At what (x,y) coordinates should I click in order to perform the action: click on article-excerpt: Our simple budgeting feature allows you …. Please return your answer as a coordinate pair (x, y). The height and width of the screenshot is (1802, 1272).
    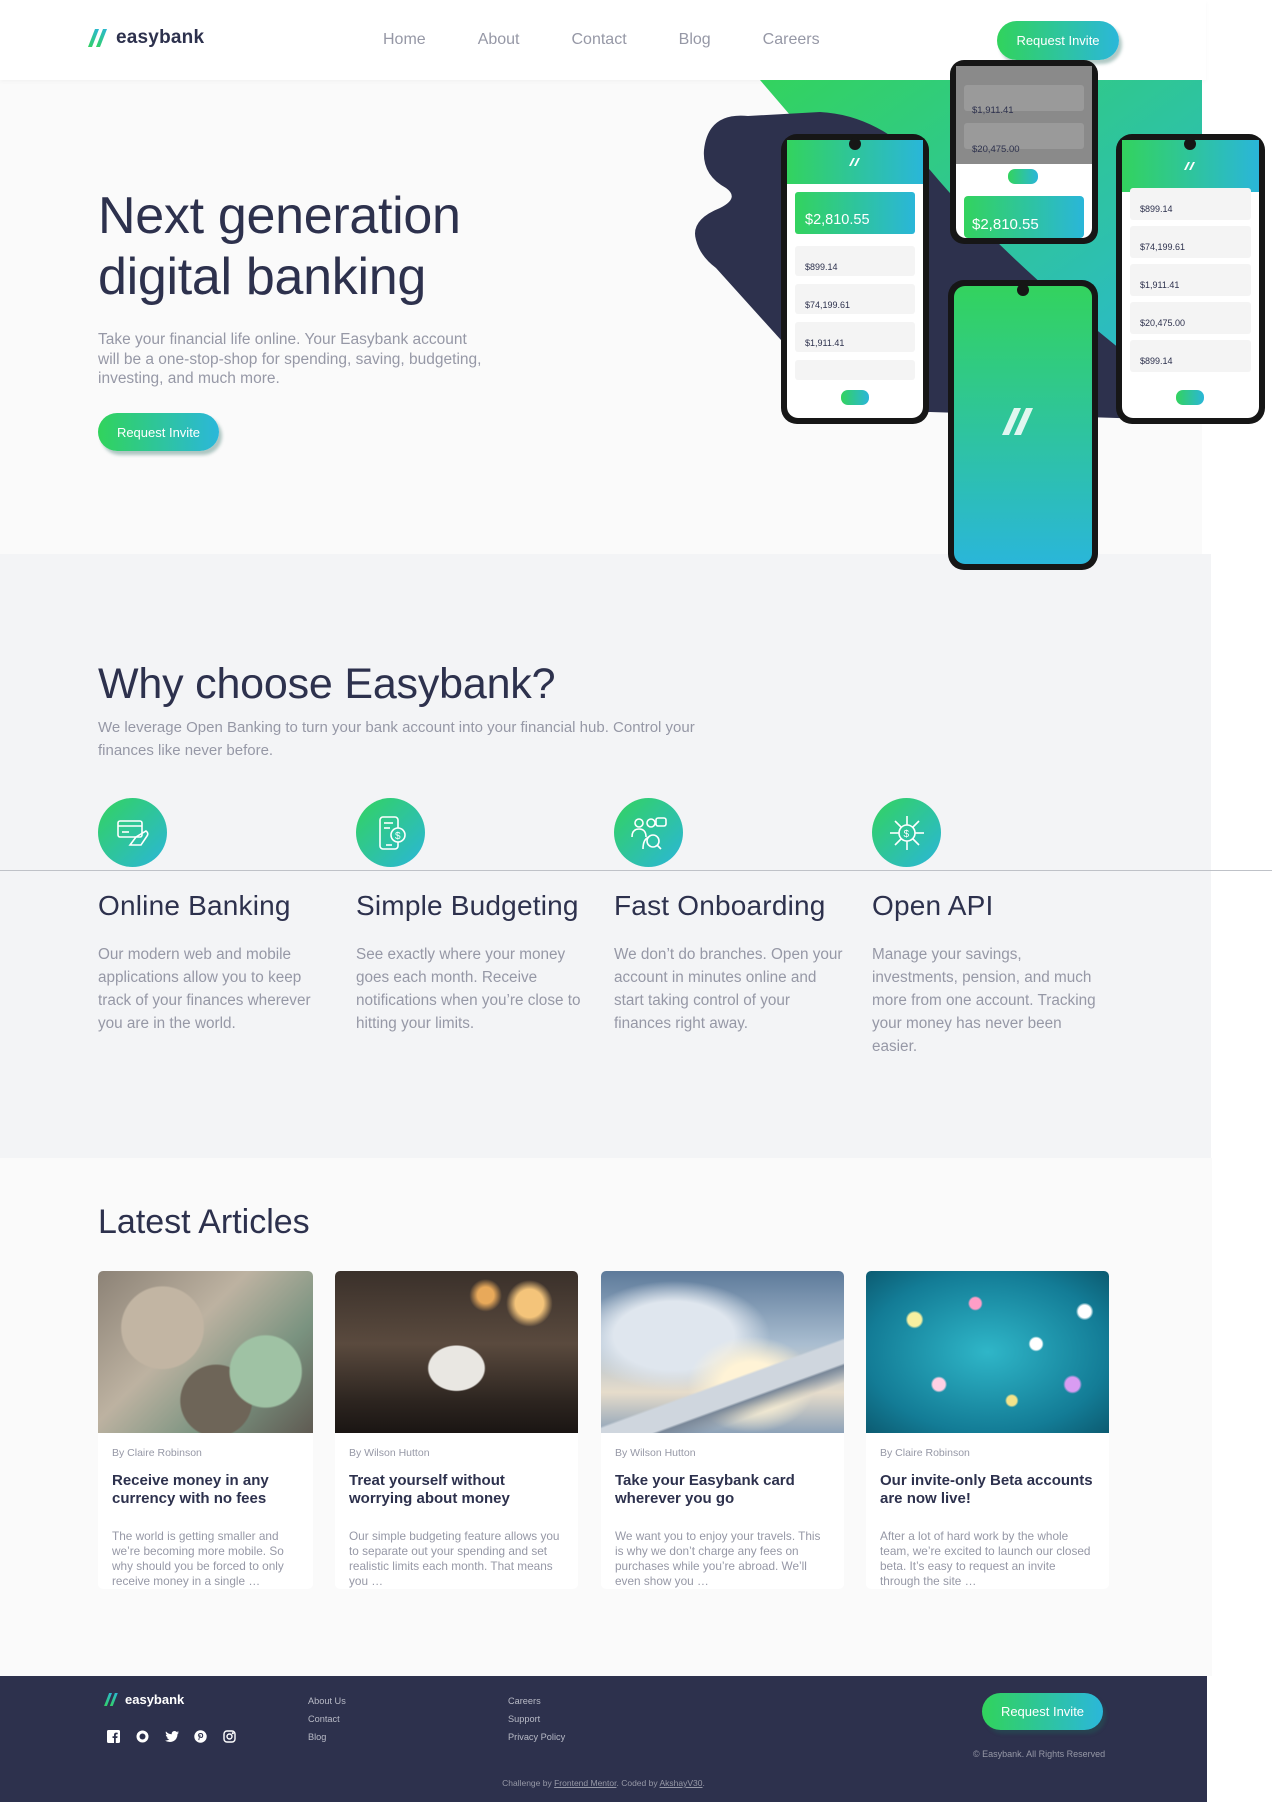
    Looking at the image, I should click on (454, 1558).